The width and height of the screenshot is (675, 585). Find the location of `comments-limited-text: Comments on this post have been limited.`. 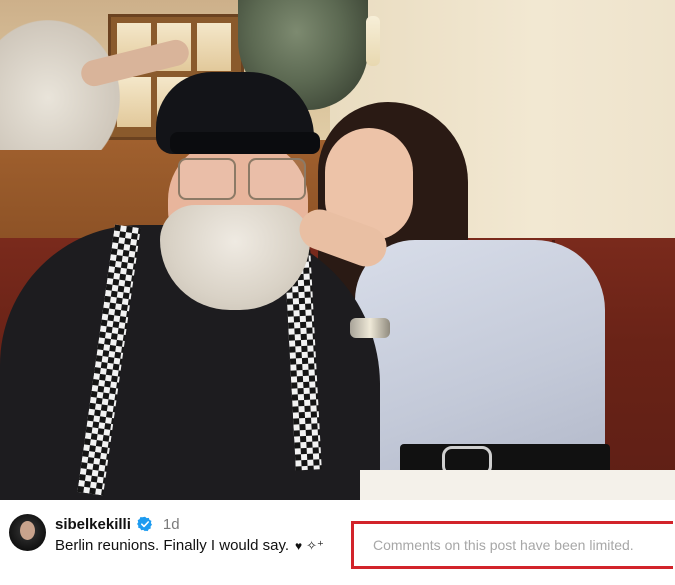

comments-limited-text: Comments on this post have been limited. is located at coordinates (503, 545).